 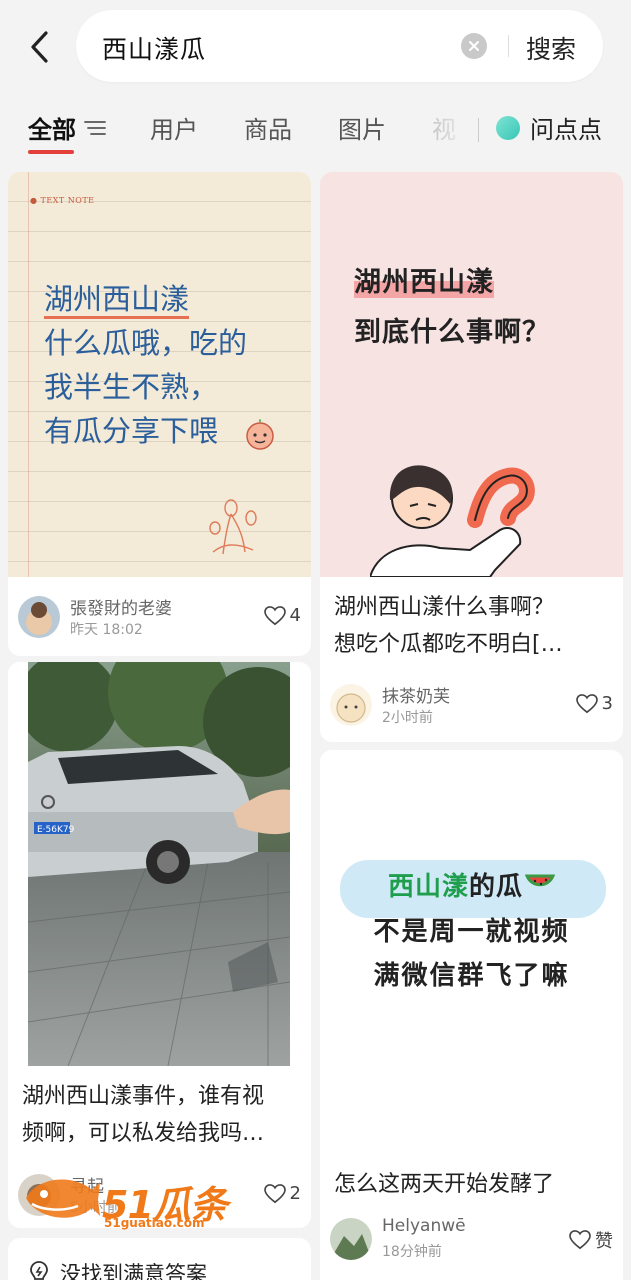 I want to click on watermark-site: 51guatiao.com, so click(x=154, y=1223).